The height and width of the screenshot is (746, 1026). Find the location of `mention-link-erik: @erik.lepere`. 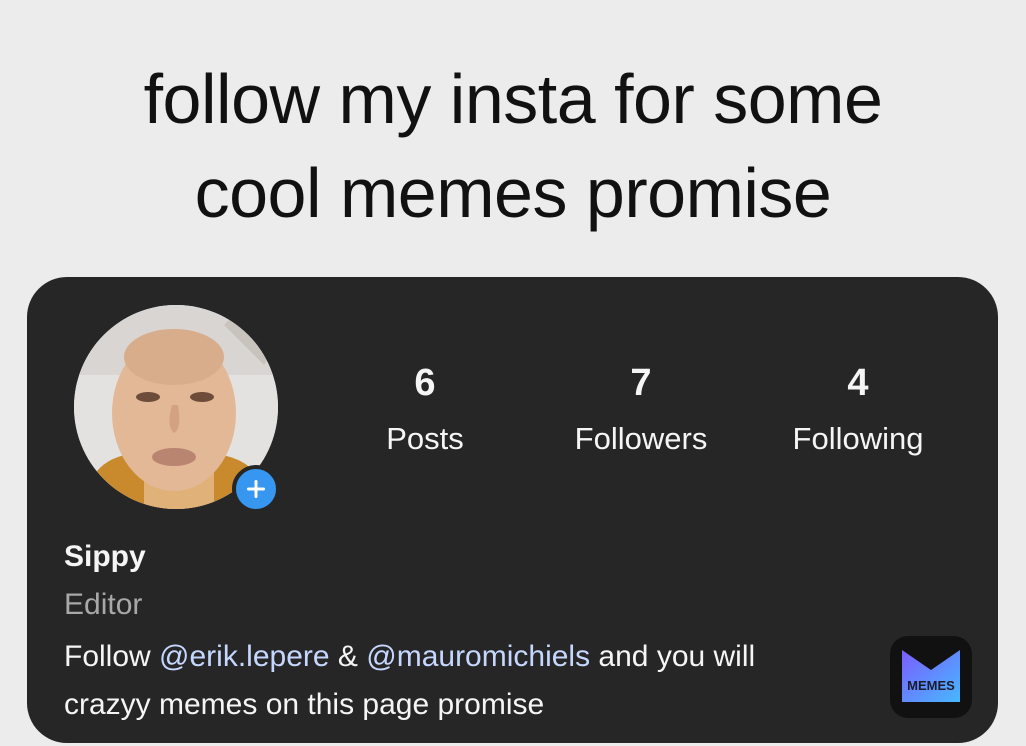

mention-link-erik: @erik.lepere is located at coordinates (244, 656).